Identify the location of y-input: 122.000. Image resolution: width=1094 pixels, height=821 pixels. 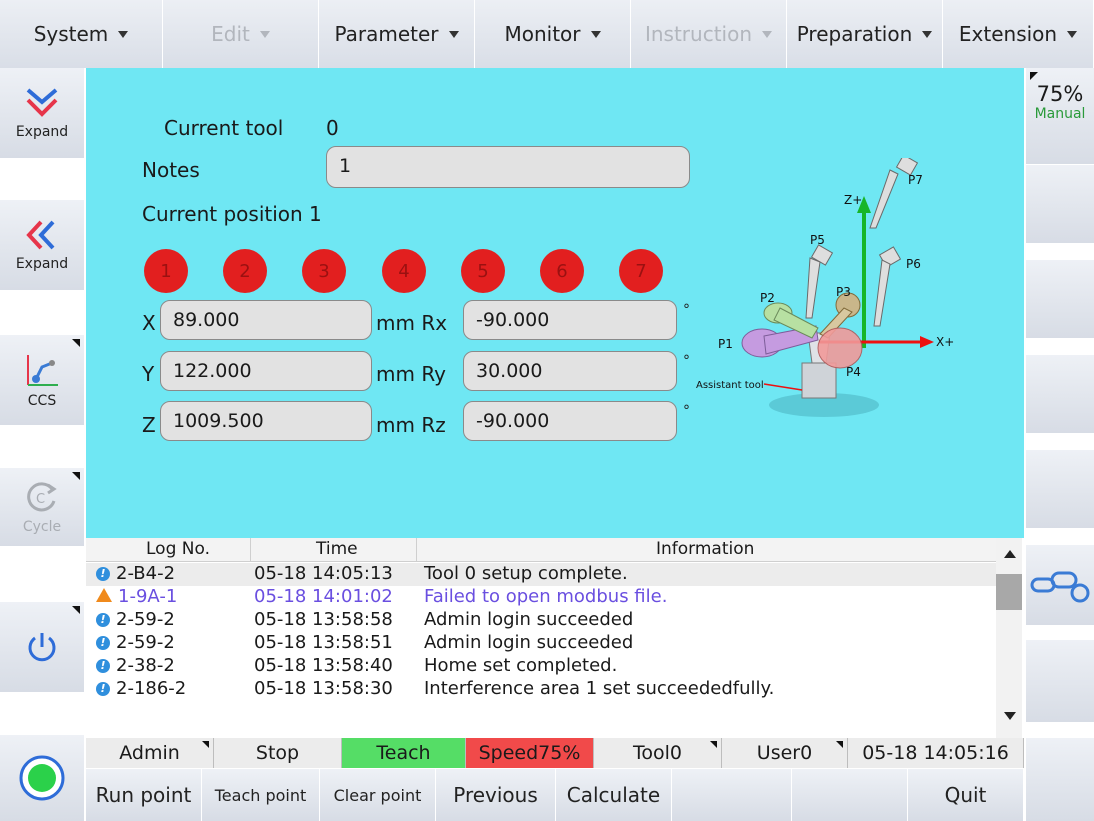
(266, 371).